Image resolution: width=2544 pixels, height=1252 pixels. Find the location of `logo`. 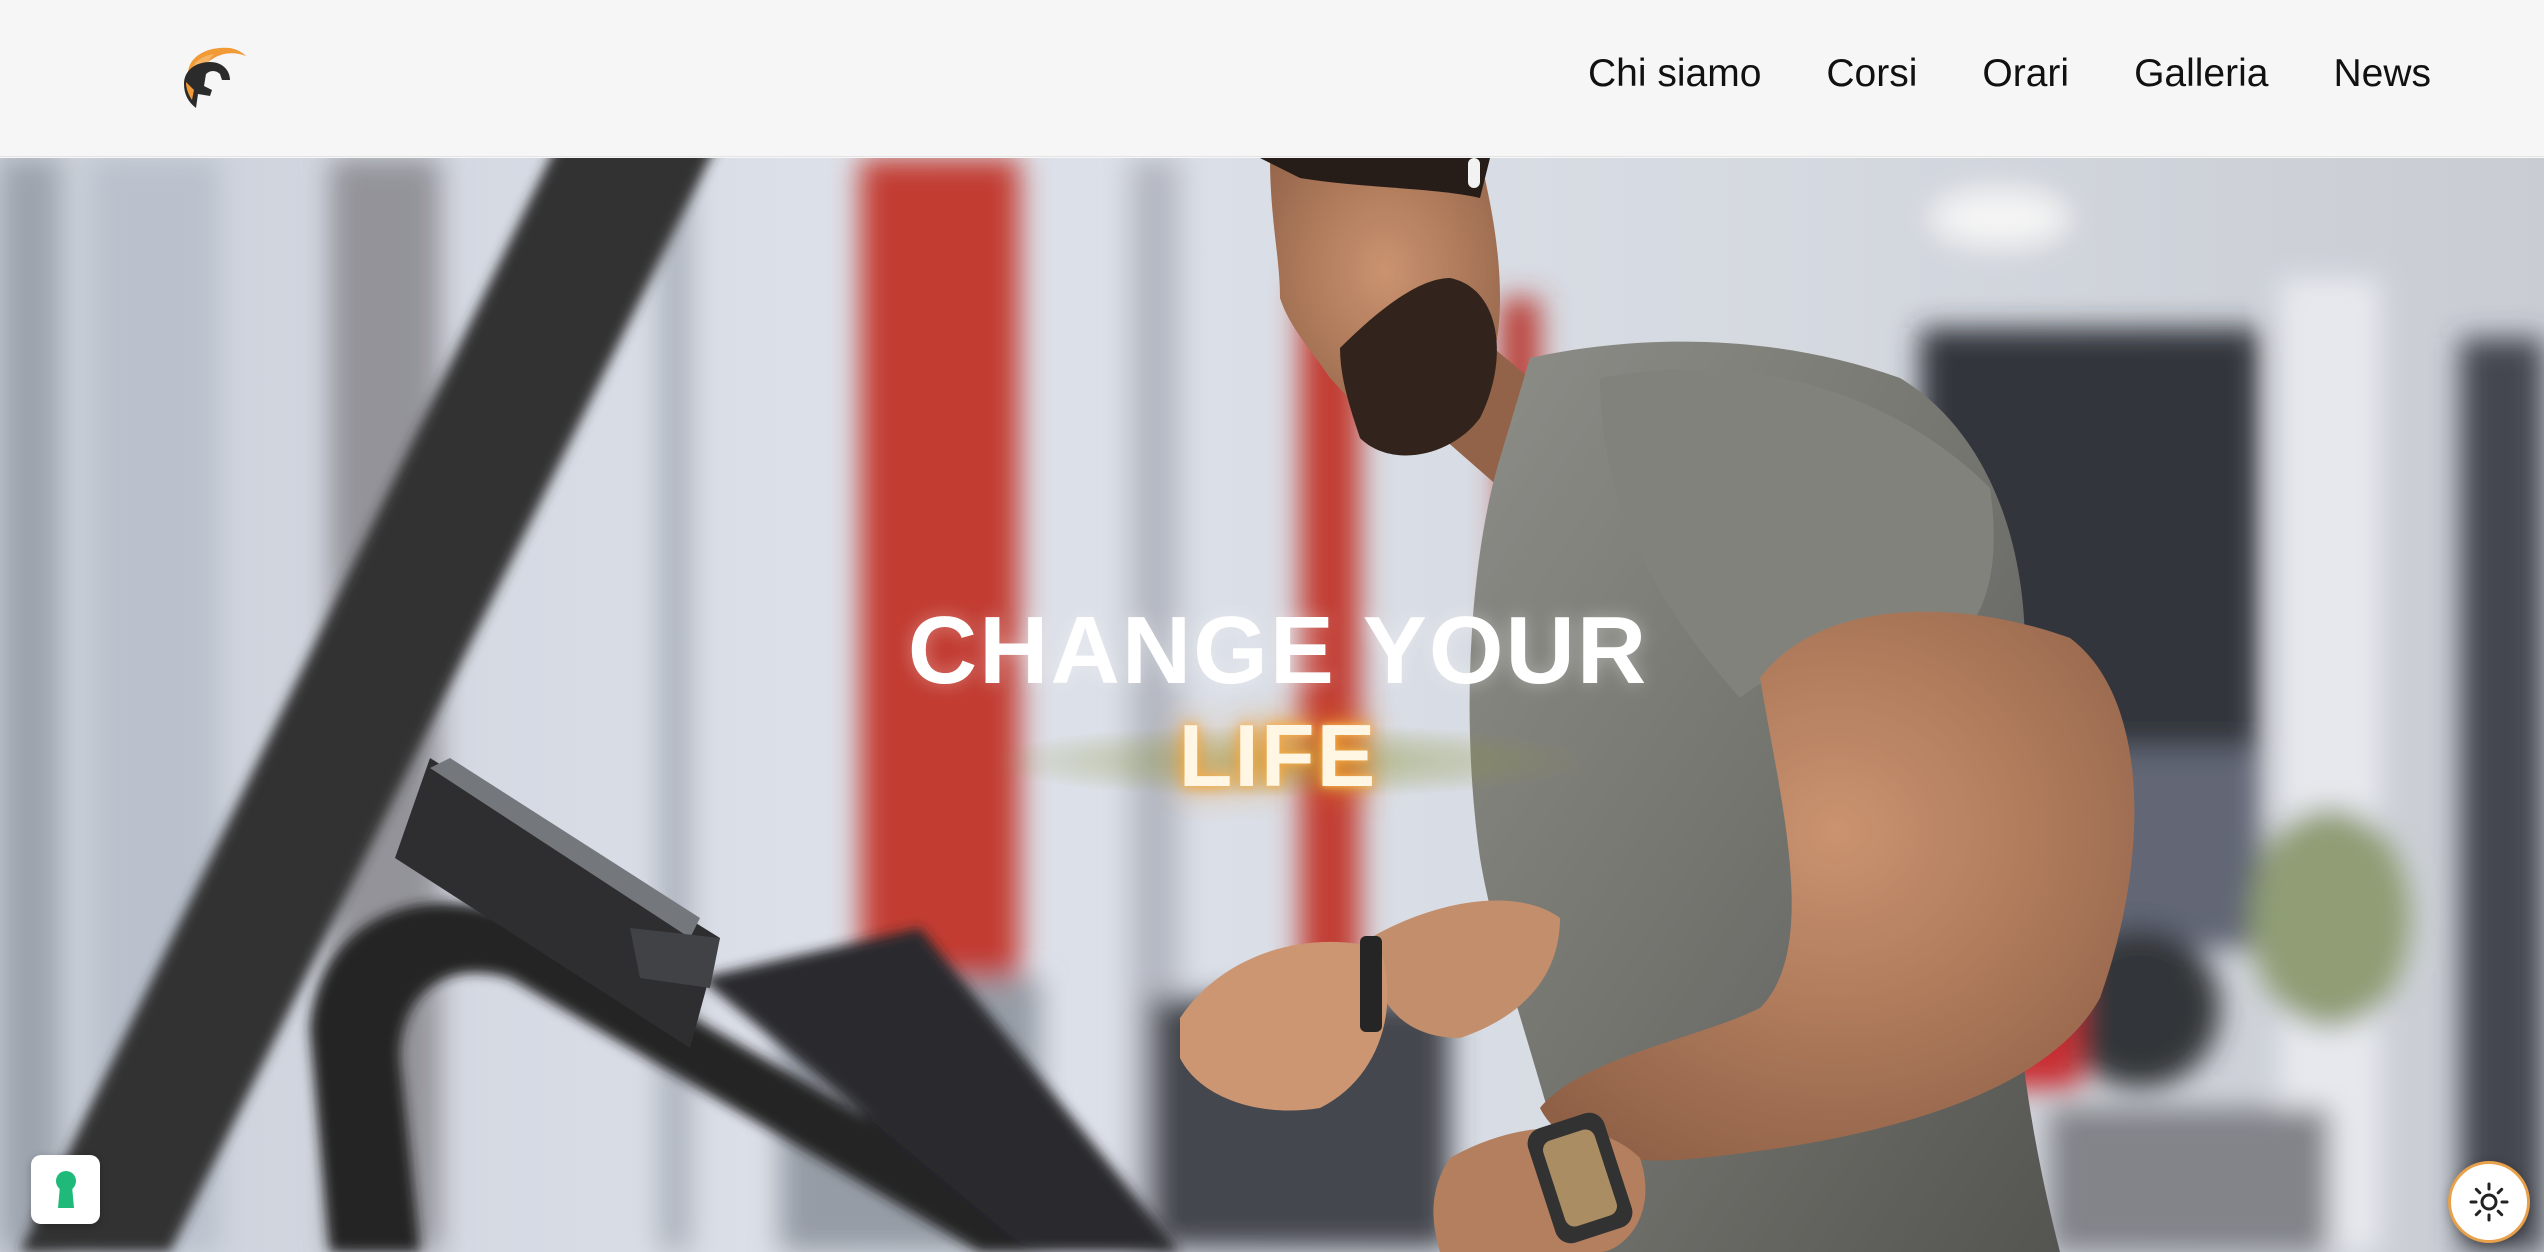

logo is located at coordinates (212, 80).